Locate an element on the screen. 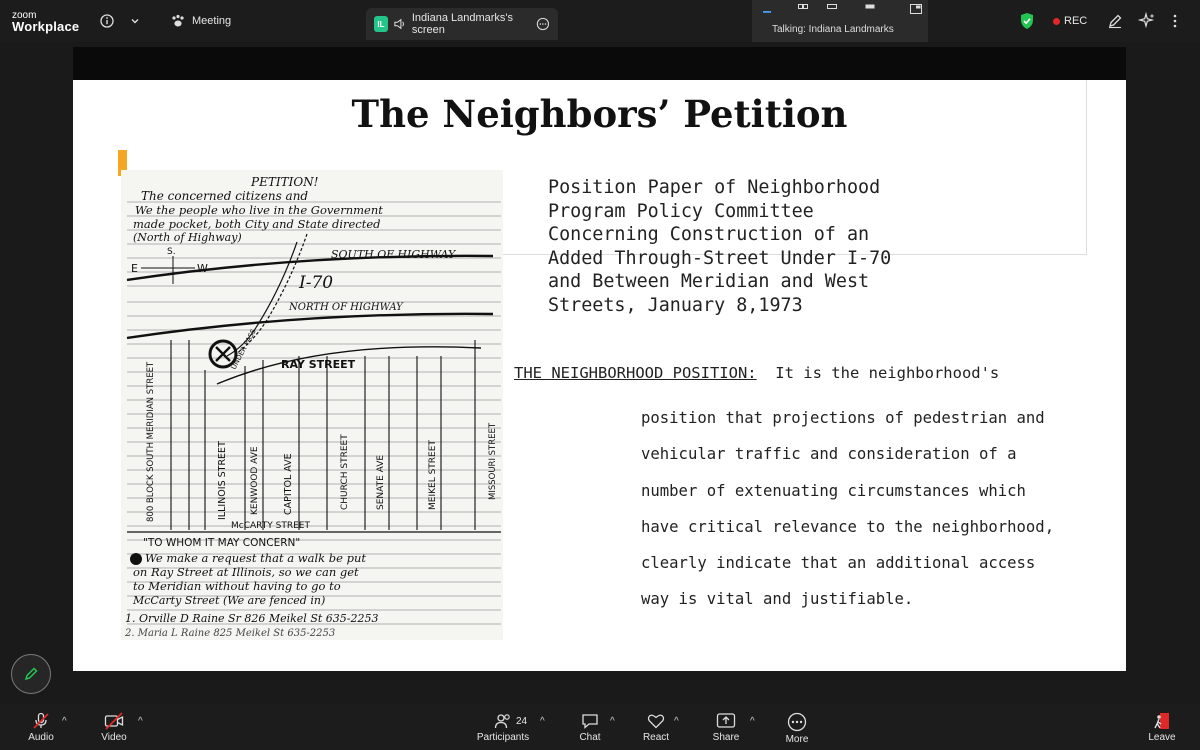 Image resolution: width=1200 pixels, height=750 pixels. pip-icon is located at coordinates (916, 9).